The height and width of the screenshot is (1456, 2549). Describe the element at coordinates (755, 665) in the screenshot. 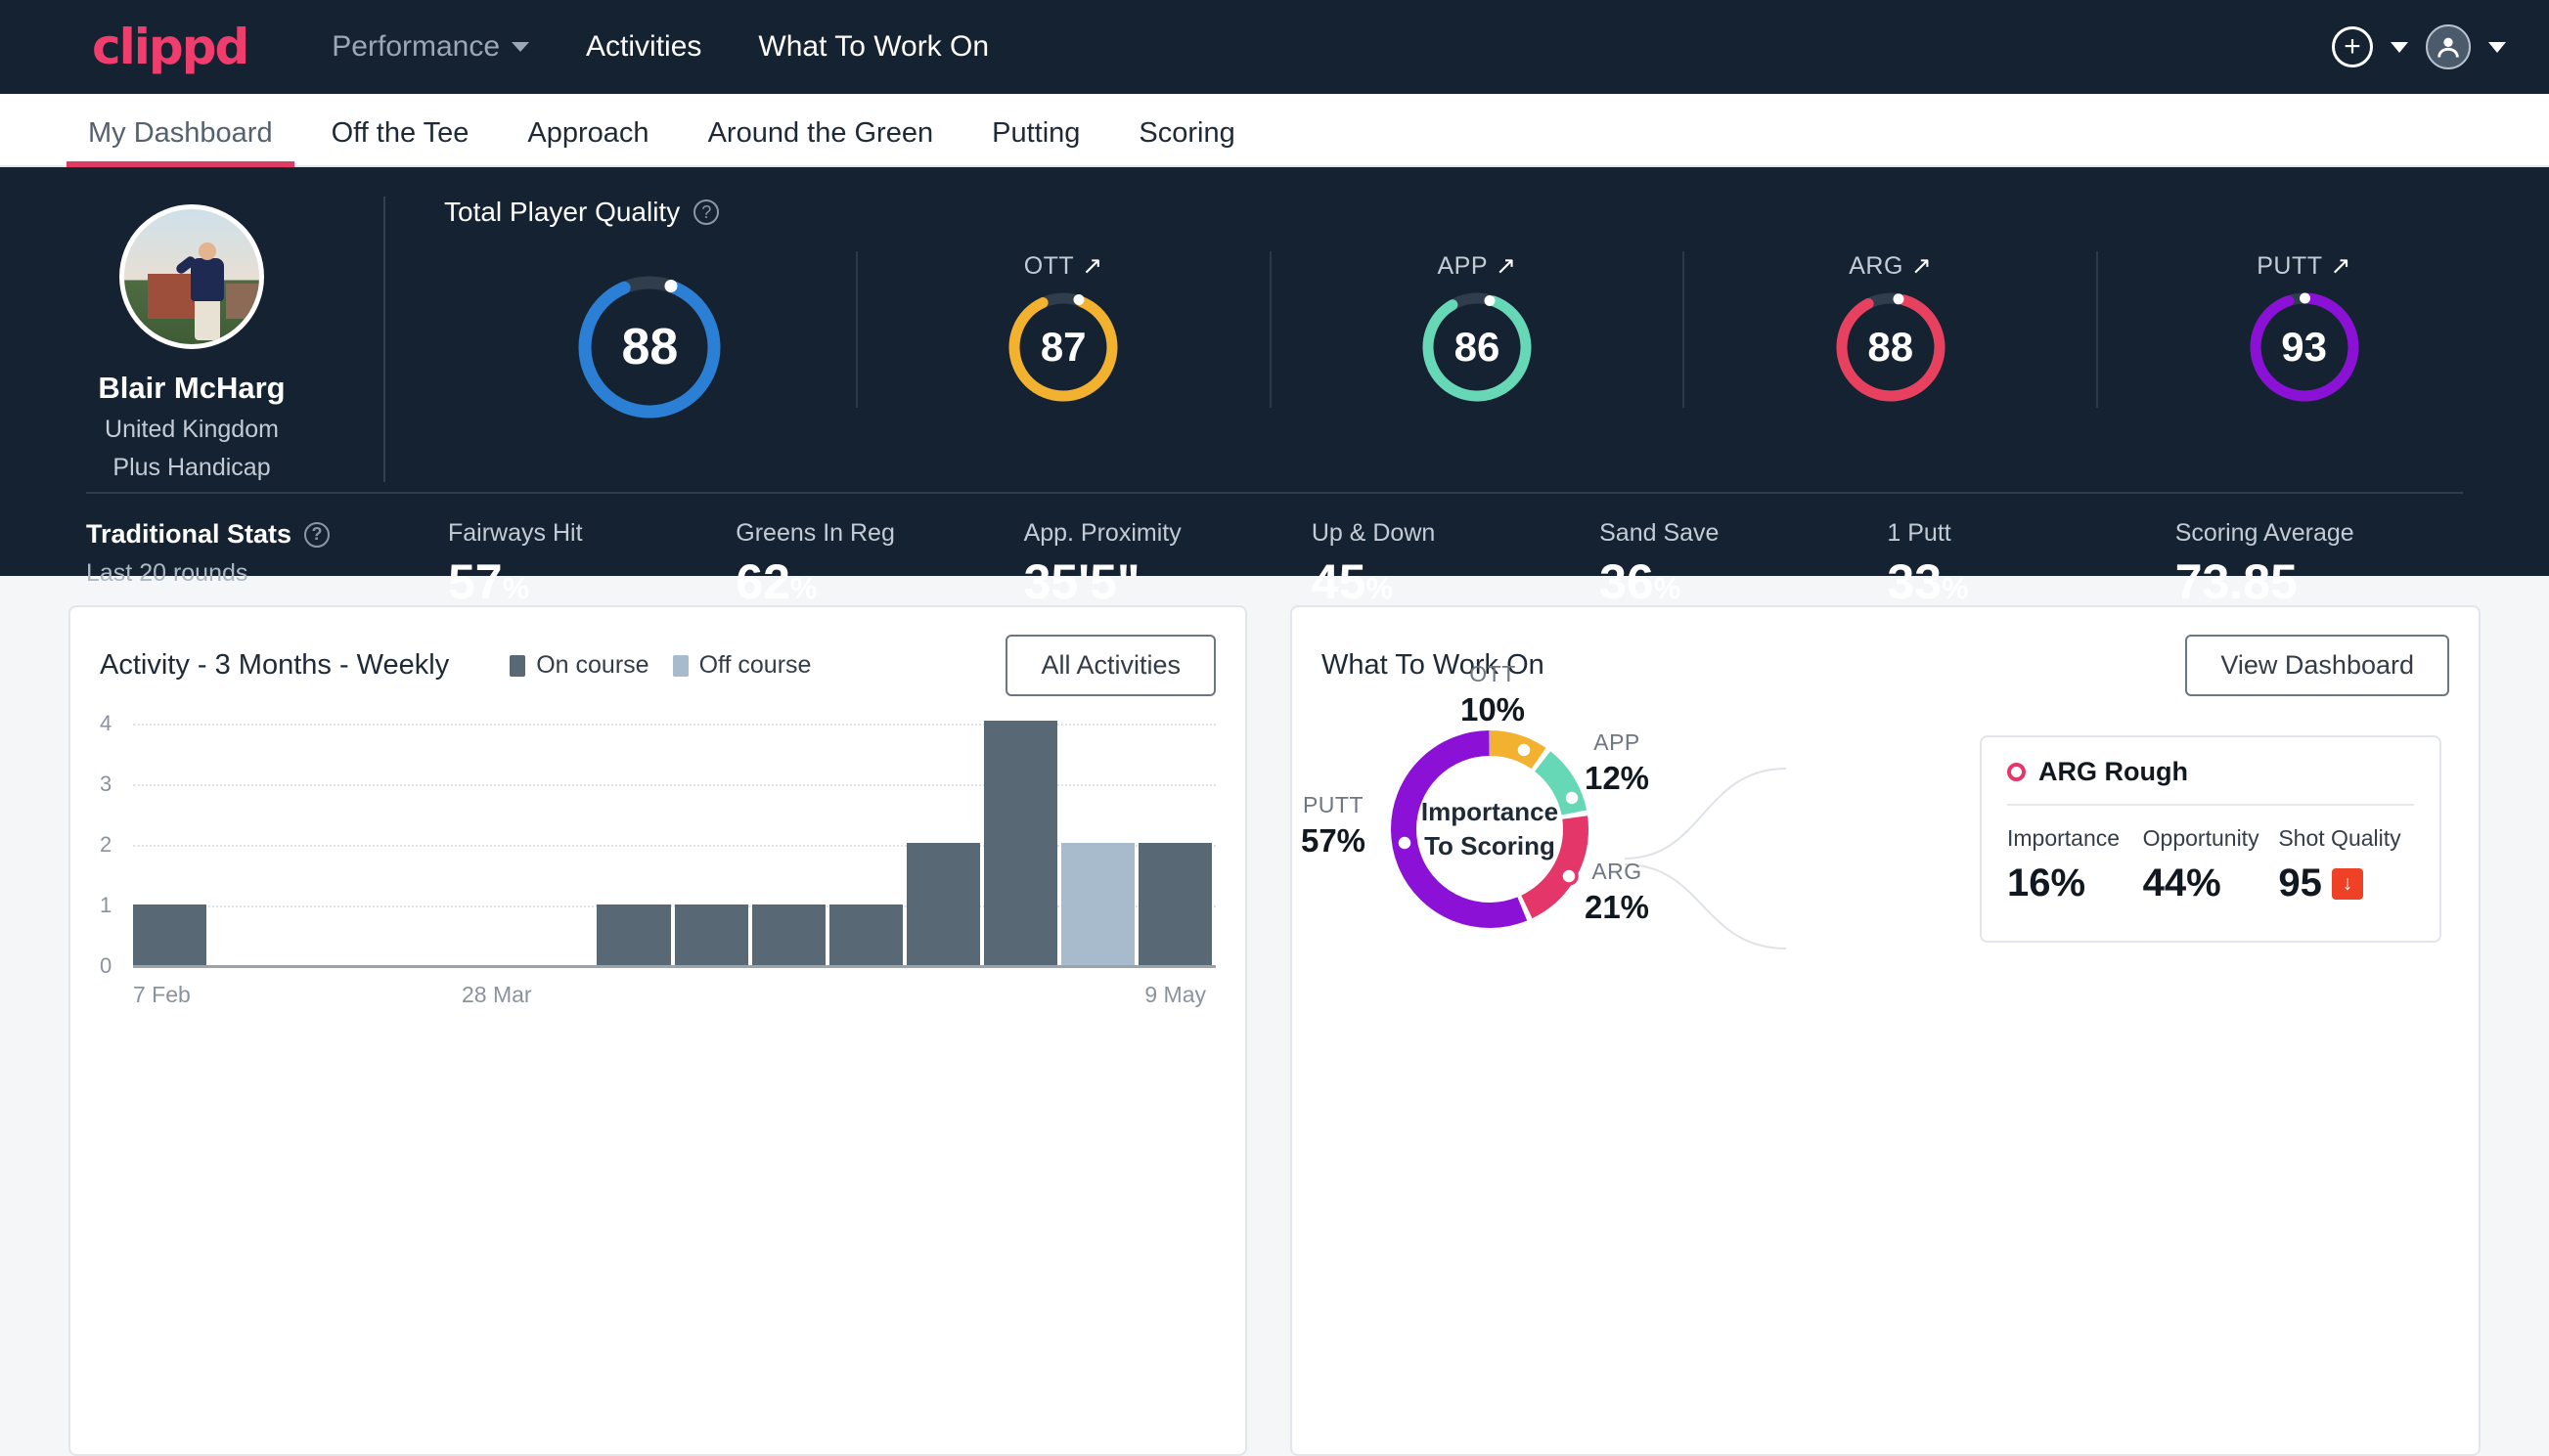

I see `legend-label-off-course: Off course` at that location.